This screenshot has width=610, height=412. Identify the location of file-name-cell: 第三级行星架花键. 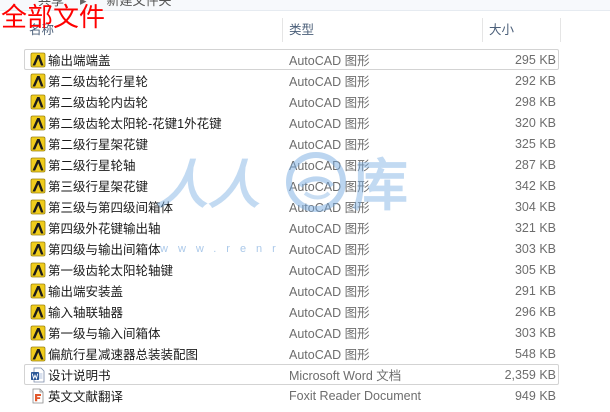
(154, 185).